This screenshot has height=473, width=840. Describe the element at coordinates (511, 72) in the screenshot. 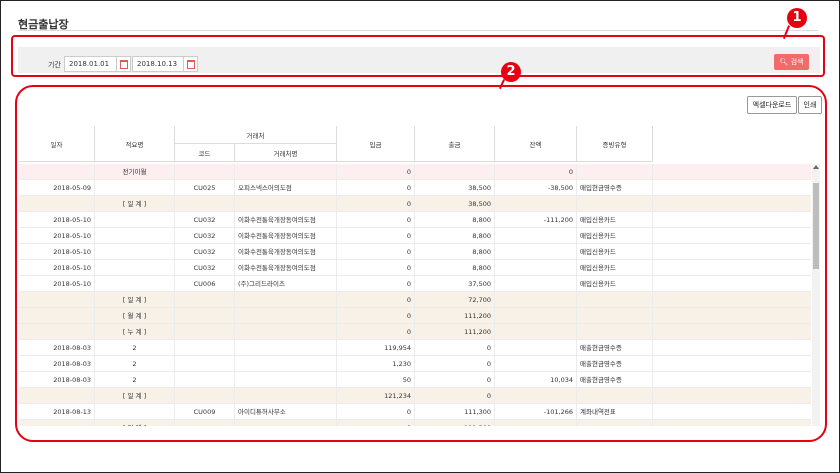

I see `callout-badge-2: 2` at that location.